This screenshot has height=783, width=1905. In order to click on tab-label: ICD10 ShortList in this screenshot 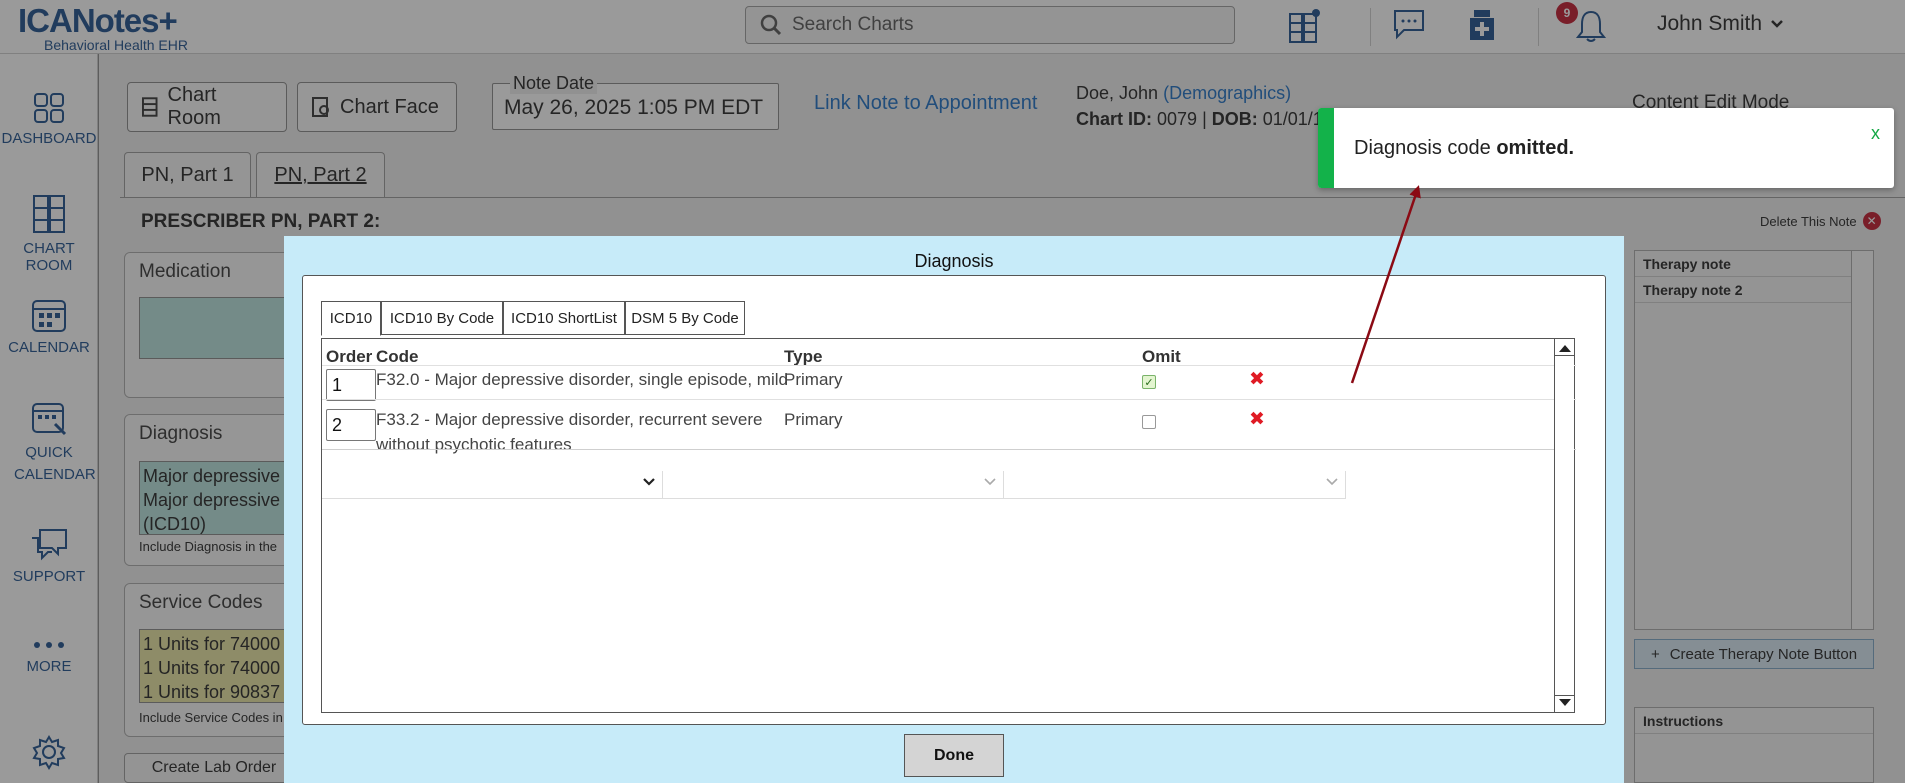, I will do `click(564, 318)`.